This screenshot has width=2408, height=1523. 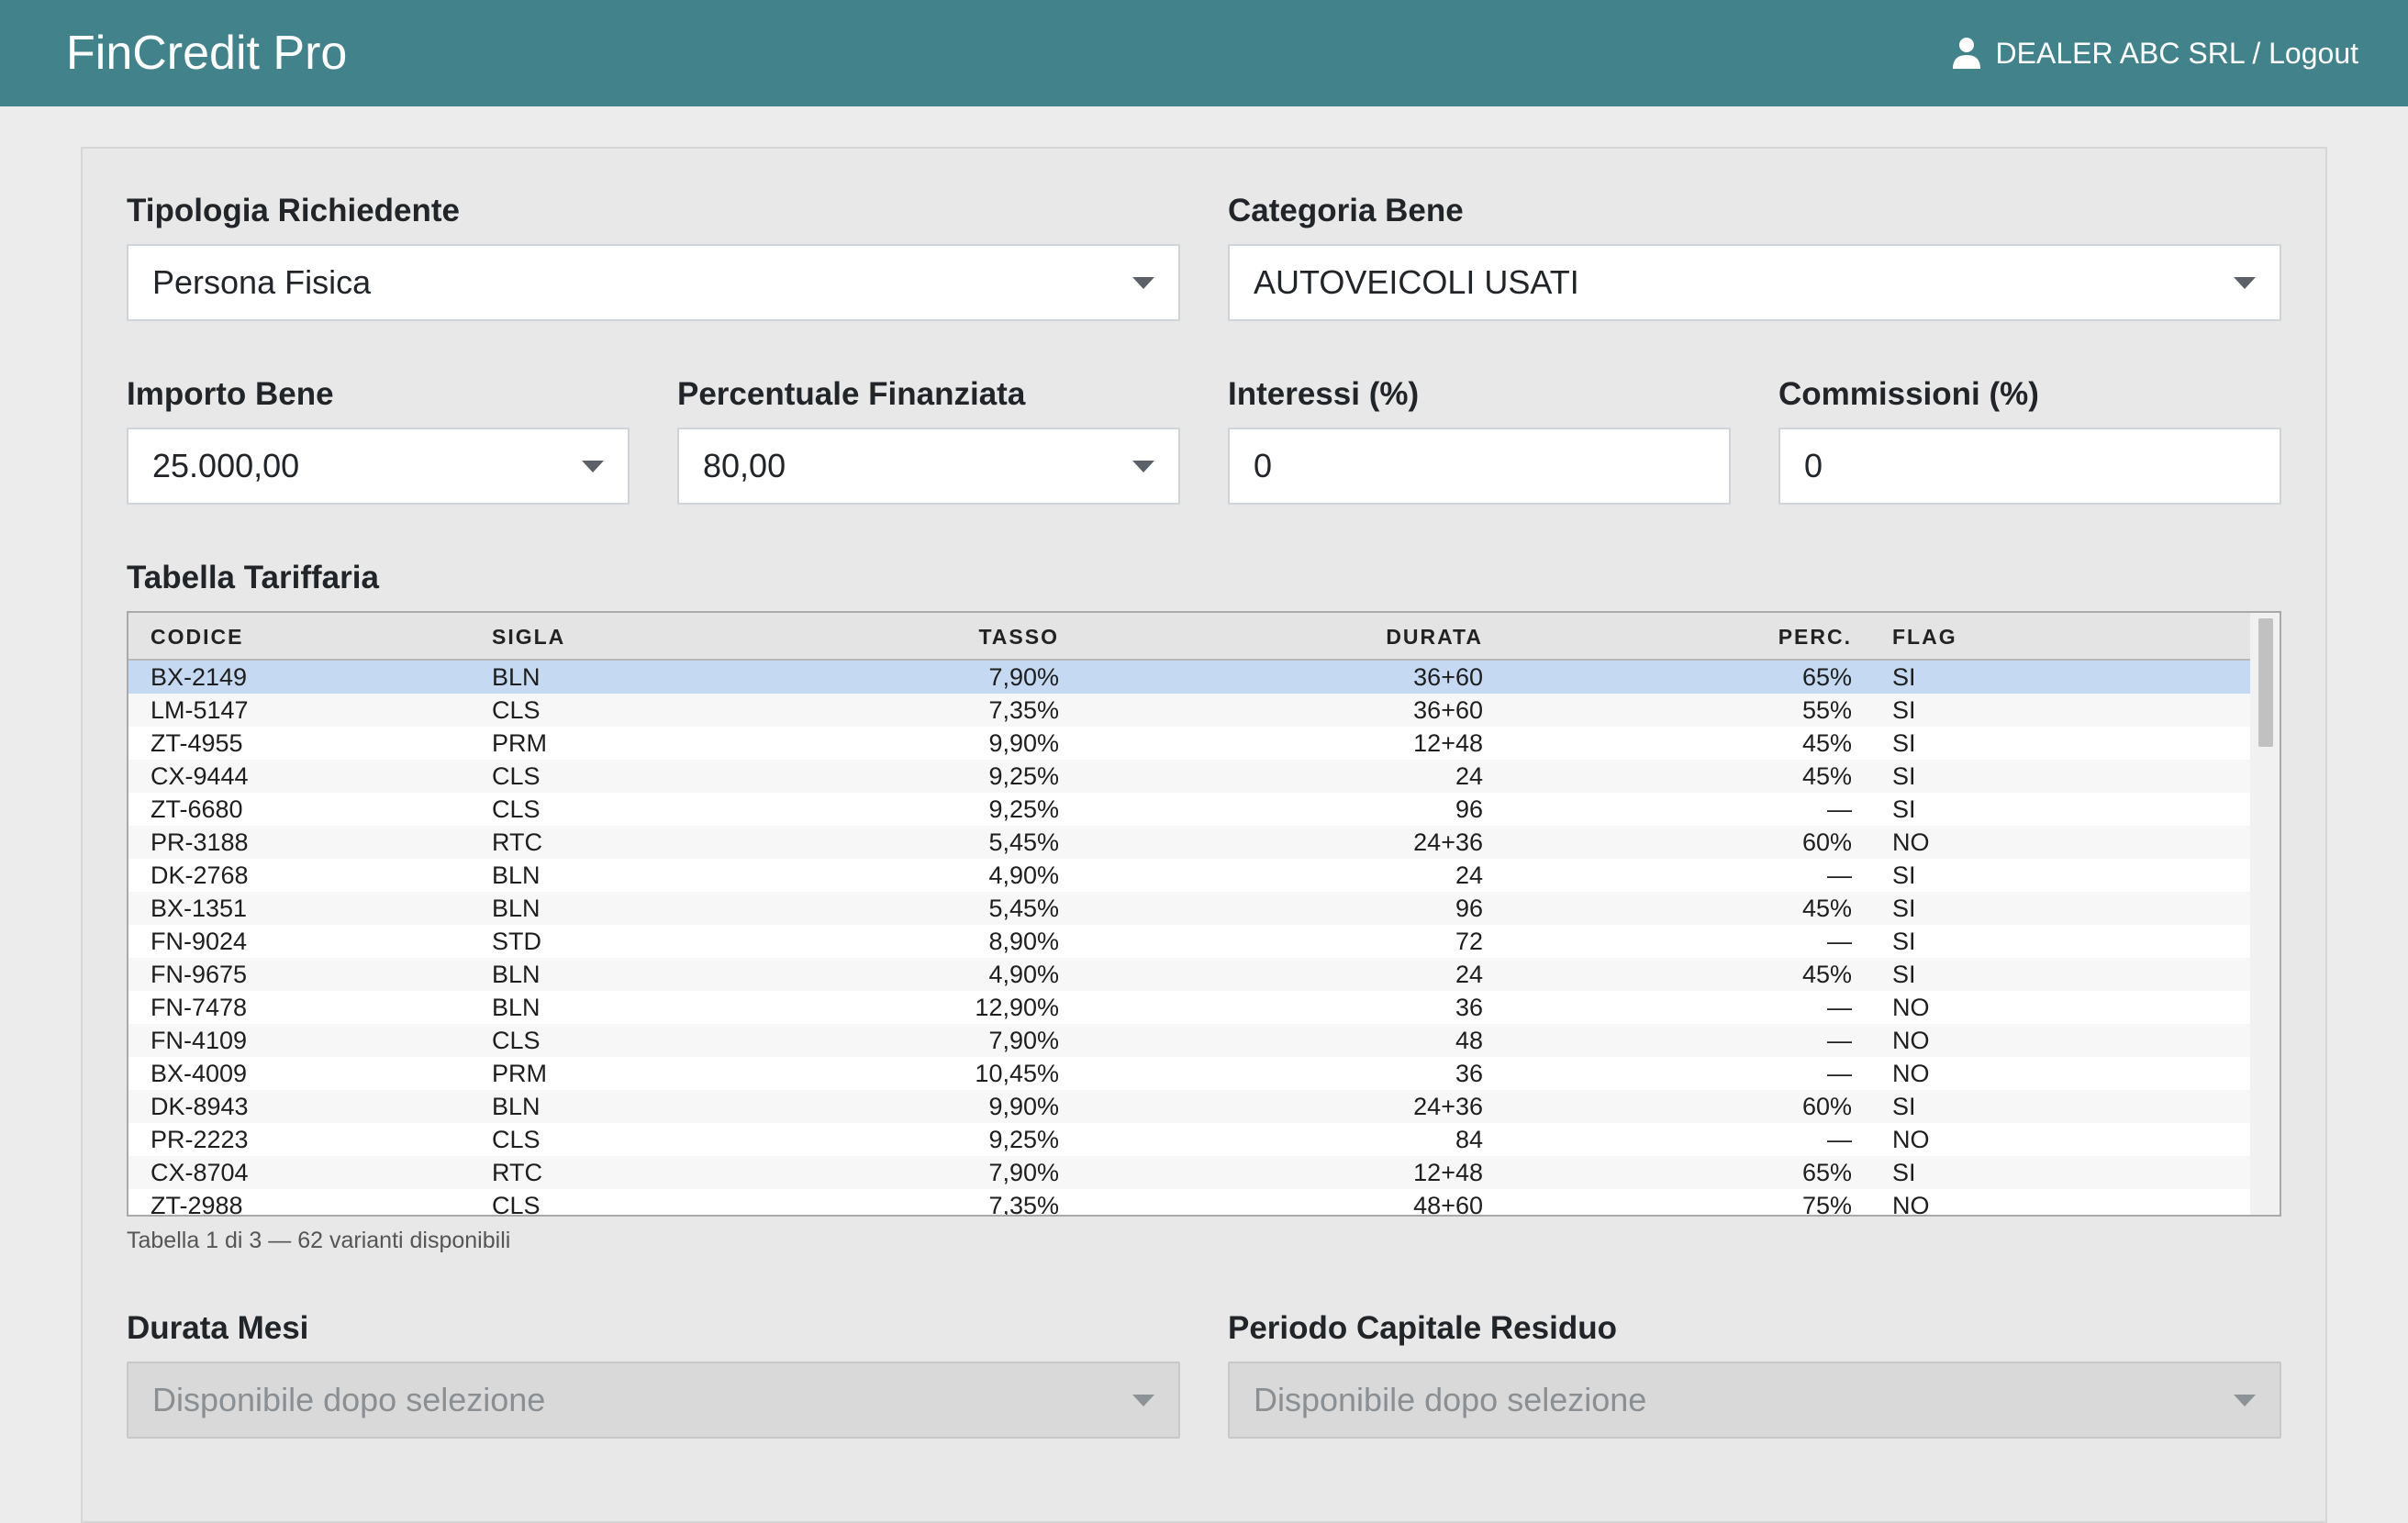 I want to click on column-header-perc: PERC., so click(x=1815, y=637).